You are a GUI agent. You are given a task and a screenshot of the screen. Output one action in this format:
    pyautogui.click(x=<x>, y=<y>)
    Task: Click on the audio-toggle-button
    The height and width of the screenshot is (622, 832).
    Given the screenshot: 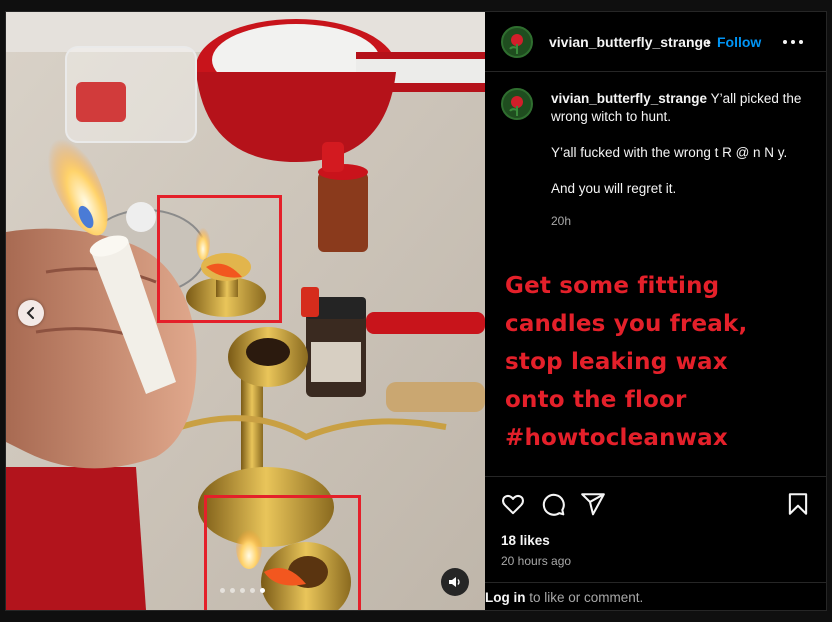 What is the action you would take?
    pyautogui.click(x=455, y=582)
    